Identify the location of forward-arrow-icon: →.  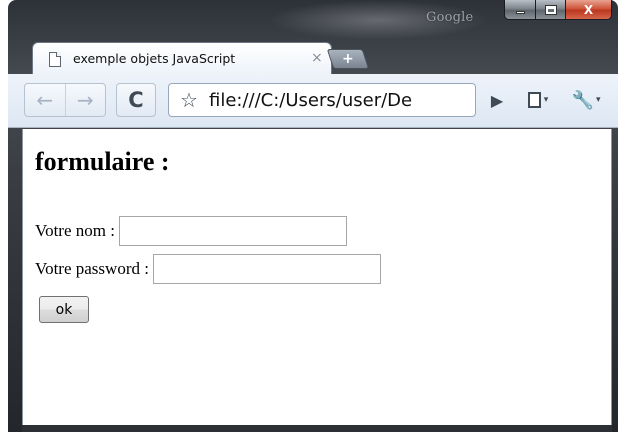
(85, 100).